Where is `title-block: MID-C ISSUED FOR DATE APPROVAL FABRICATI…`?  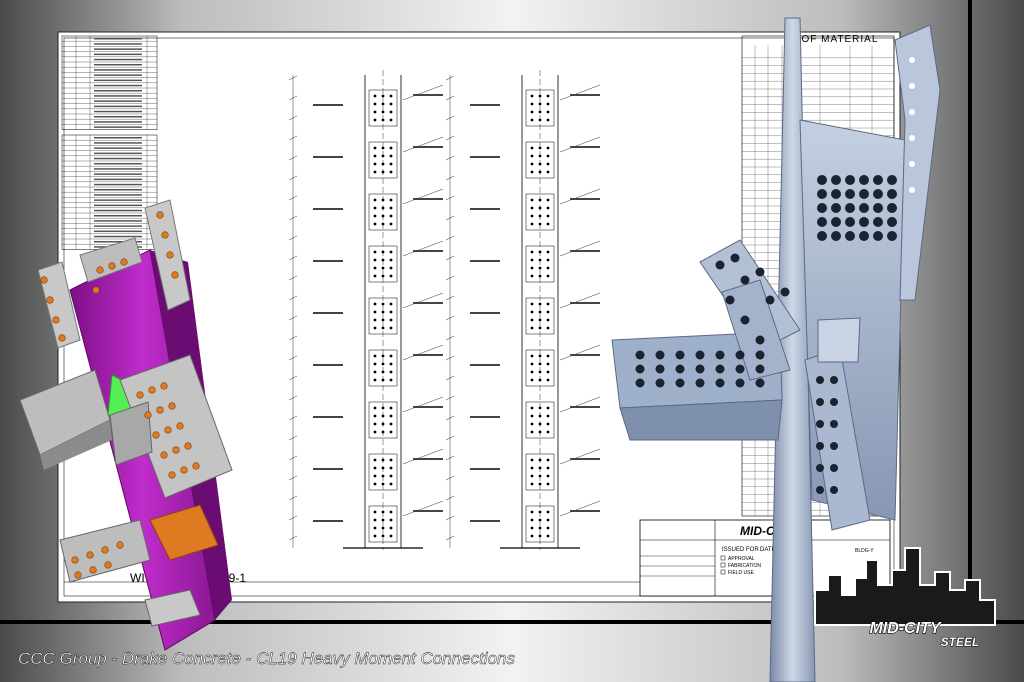
title-block: MID-C ISSUED FOR DATE APPROVAL FABRICATI… is located at coordinates (765, 558).